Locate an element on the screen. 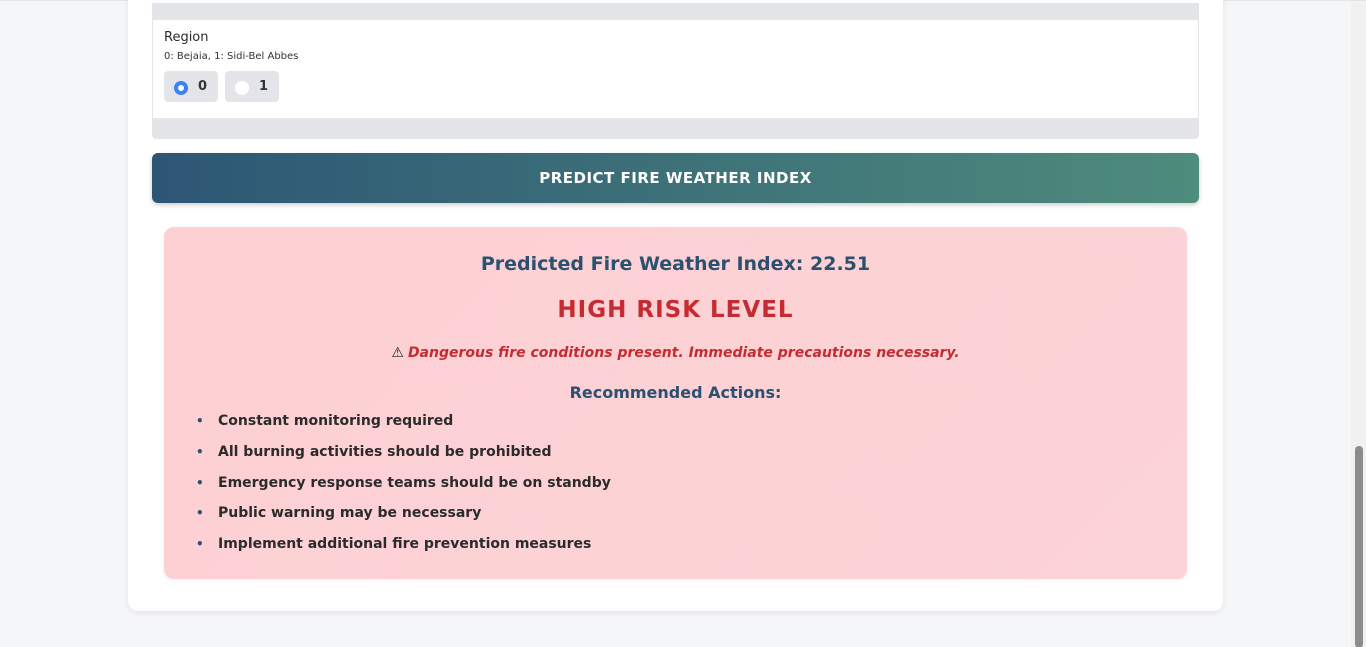 This screenshot has height=647, width=1366. vertical-scrollbar is located at coordinates (1358, 324).